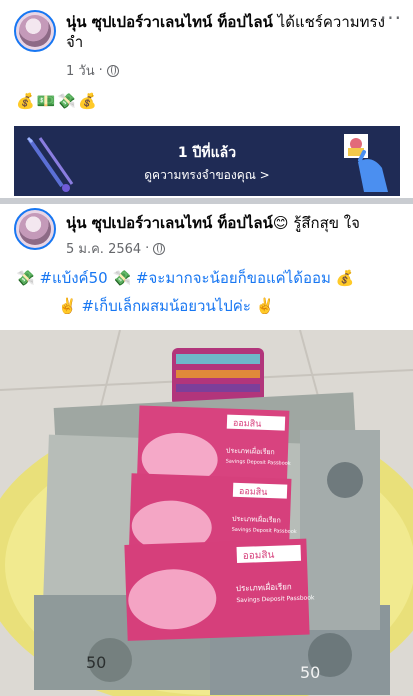  Describe the element at coordinates (206, 201) in the screenshot. I see `section-divider` at that location.